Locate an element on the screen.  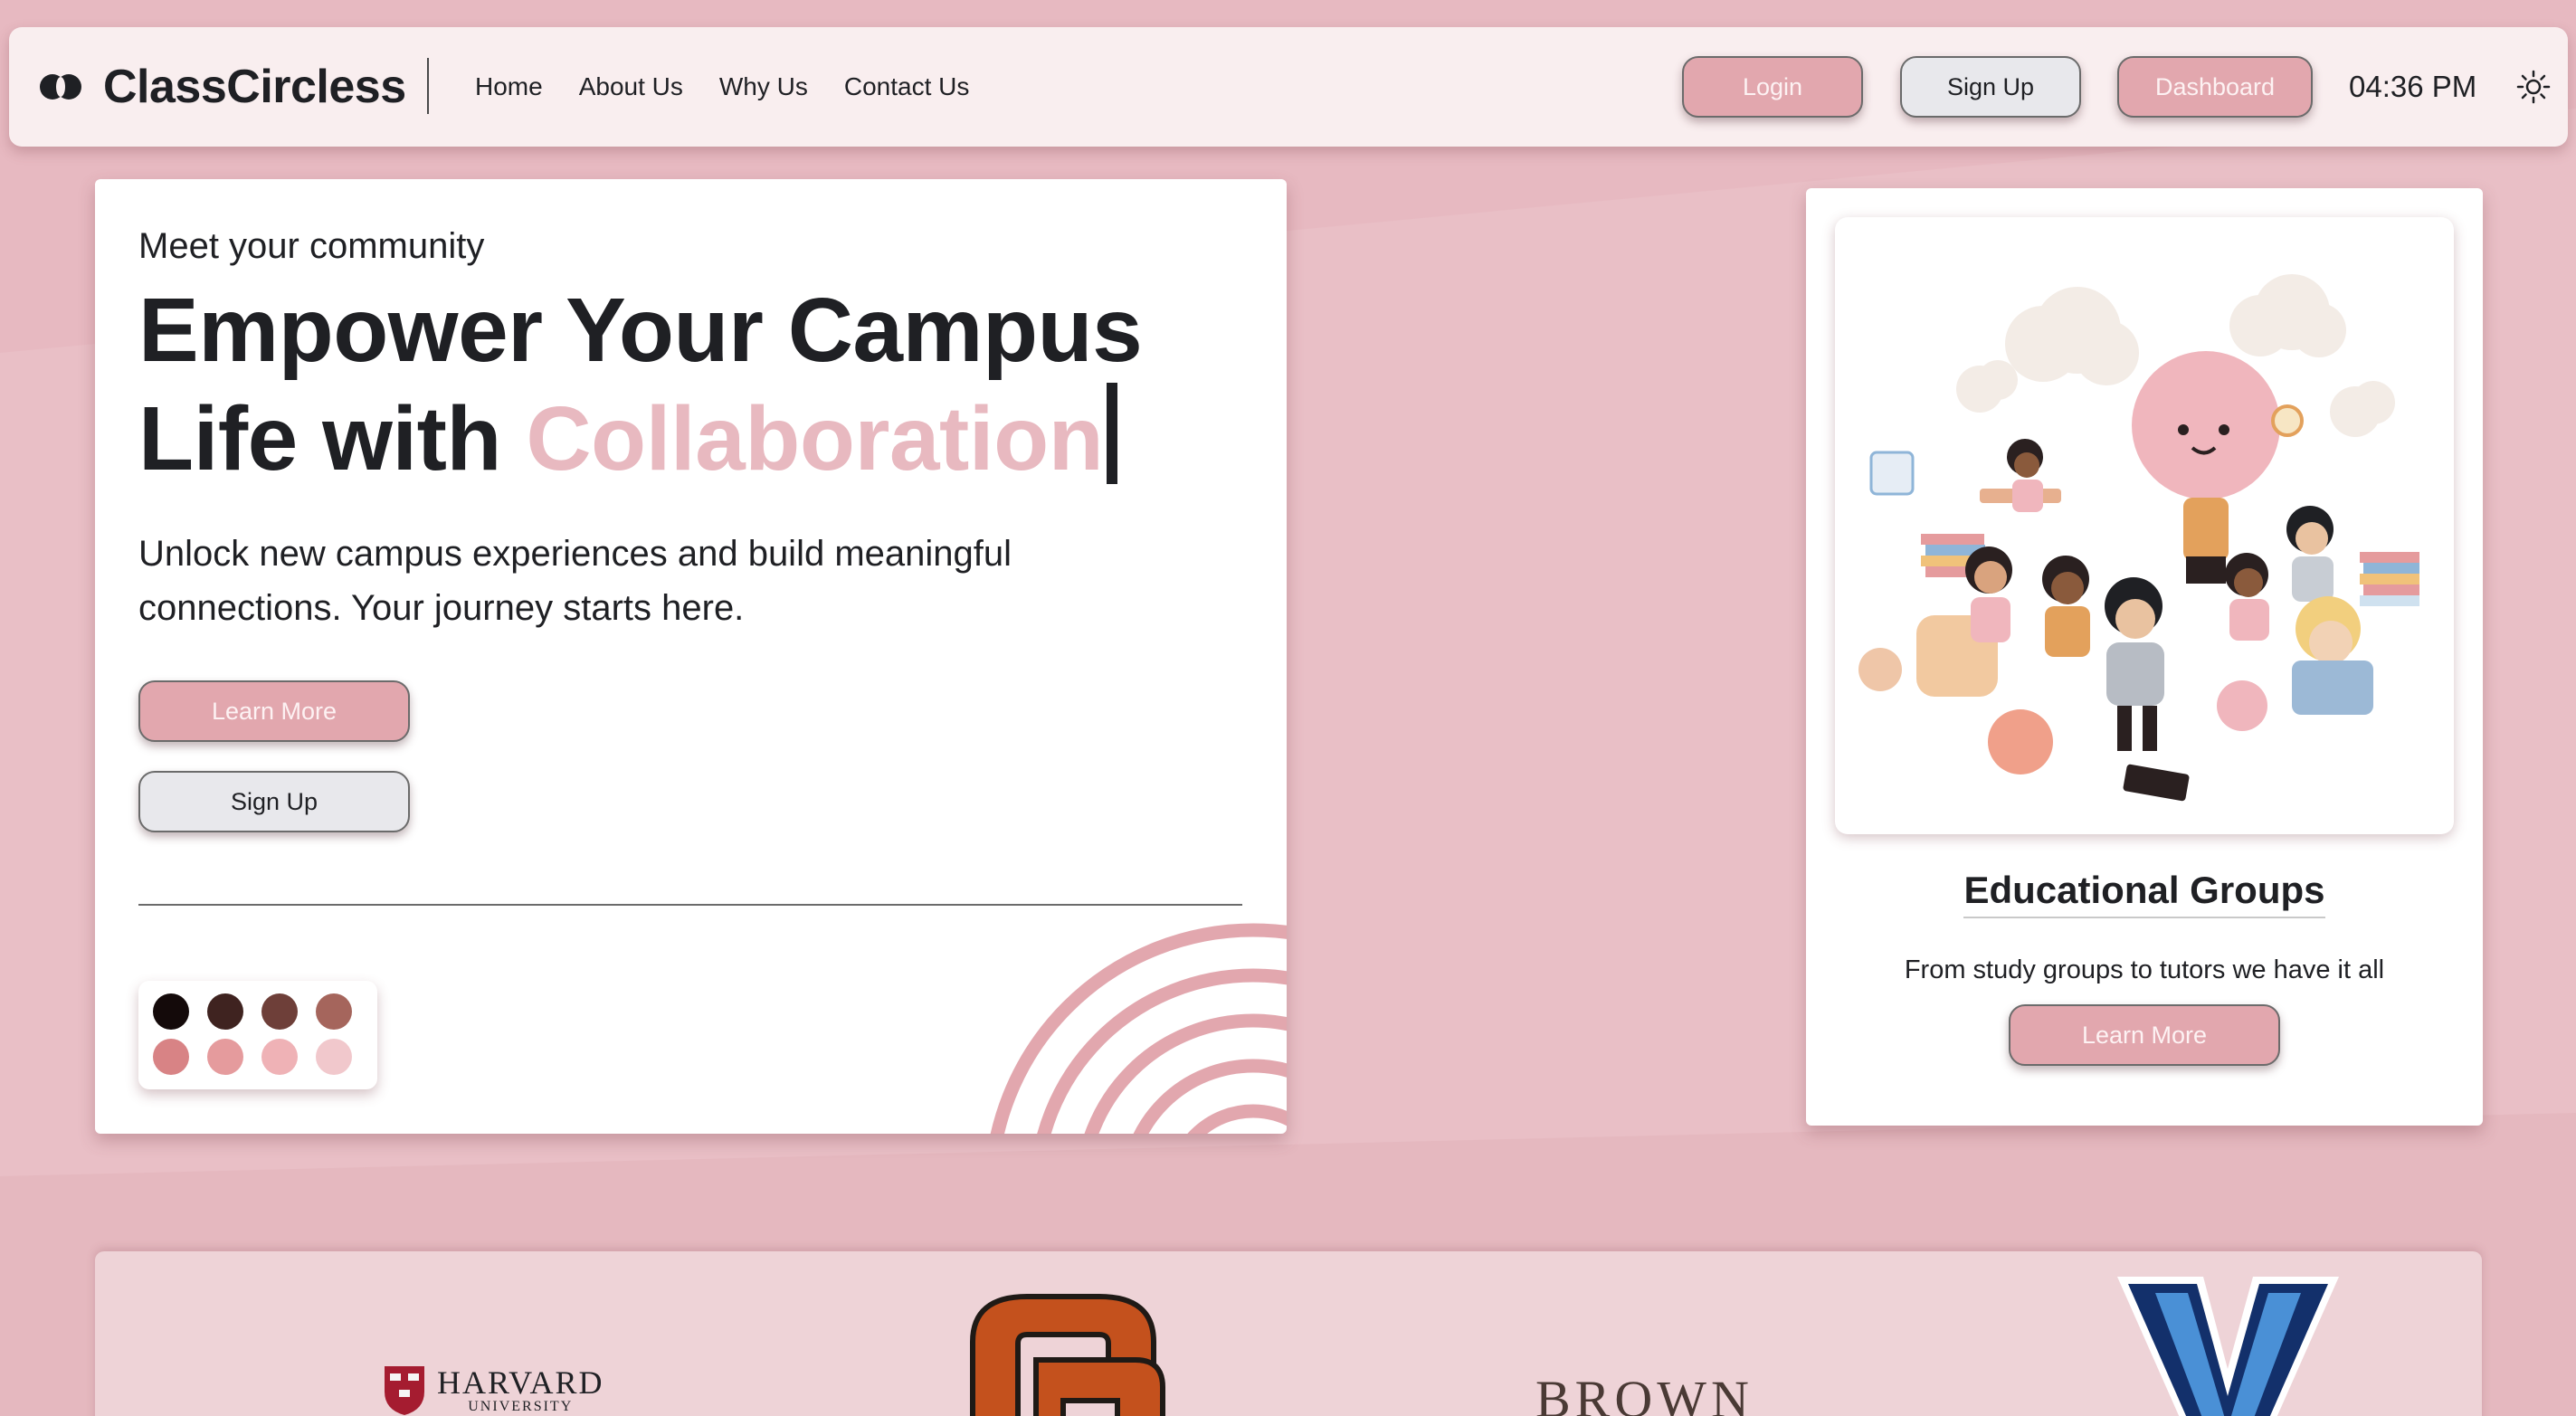
groups-title: Educational Groups is located at coordinates (2144, 893).